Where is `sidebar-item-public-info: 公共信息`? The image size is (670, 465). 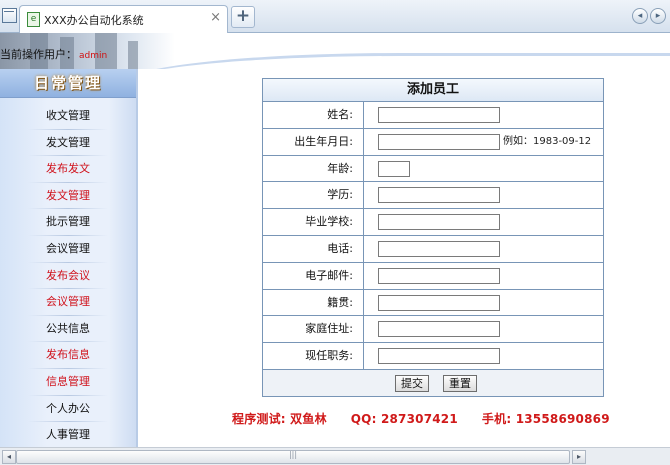 sidebar-item-public-info: 公共信息 is located at coordinates (68, 329).